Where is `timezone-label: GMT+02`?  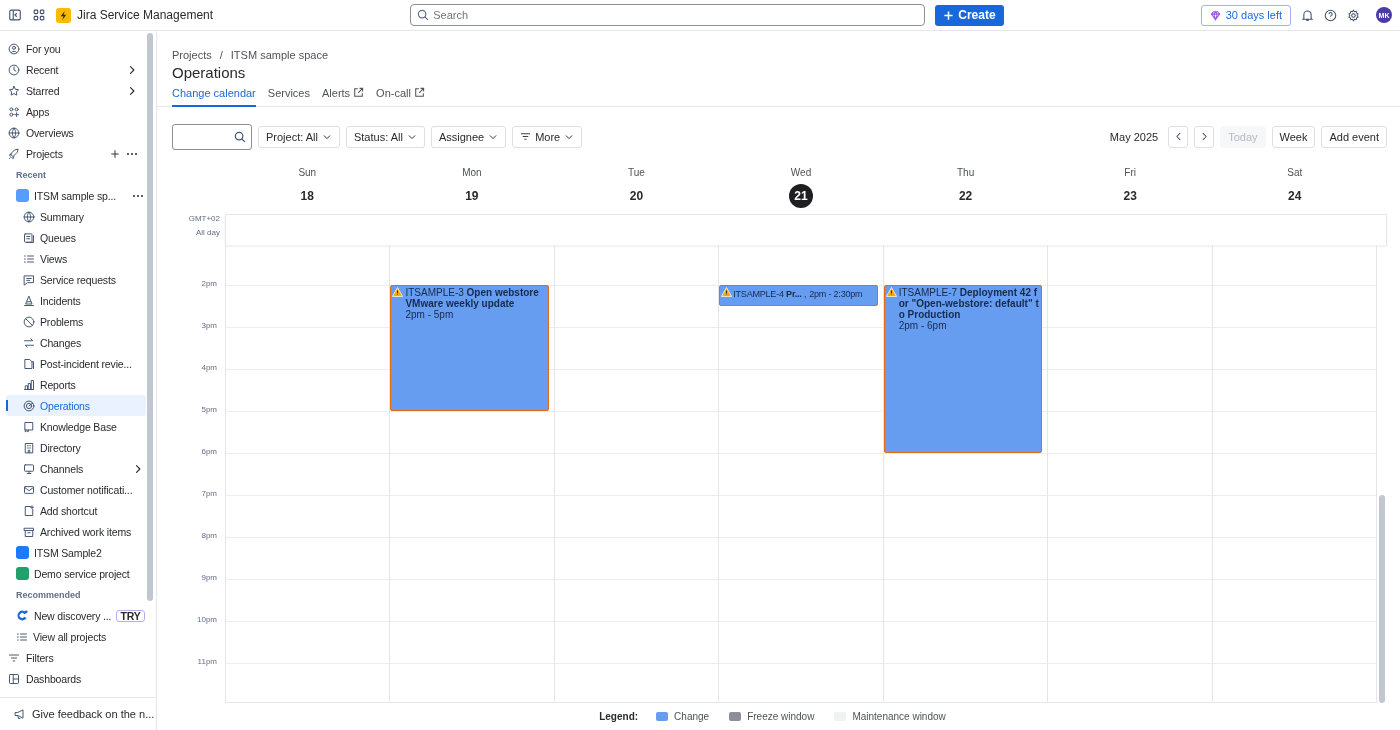
timezone-label: GMT+02 is located at coordinates (204, 218).